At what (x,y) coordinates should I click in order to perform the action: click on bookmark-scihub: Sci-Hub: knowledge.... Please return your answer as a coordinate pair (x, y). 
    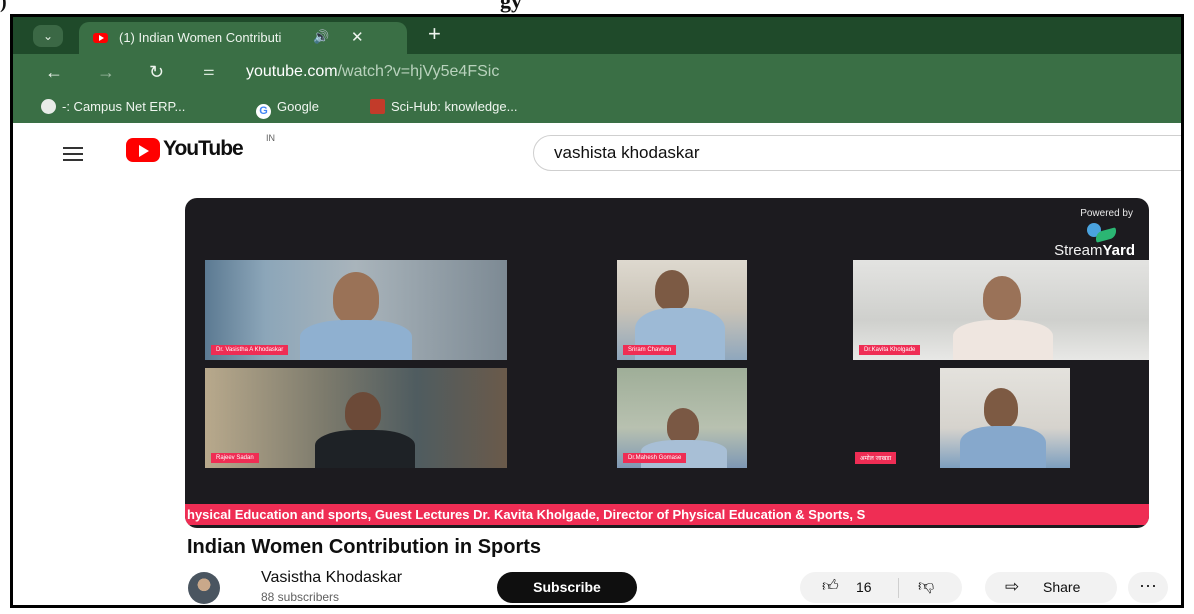
    Looking at the image, I should click on (443, 106).